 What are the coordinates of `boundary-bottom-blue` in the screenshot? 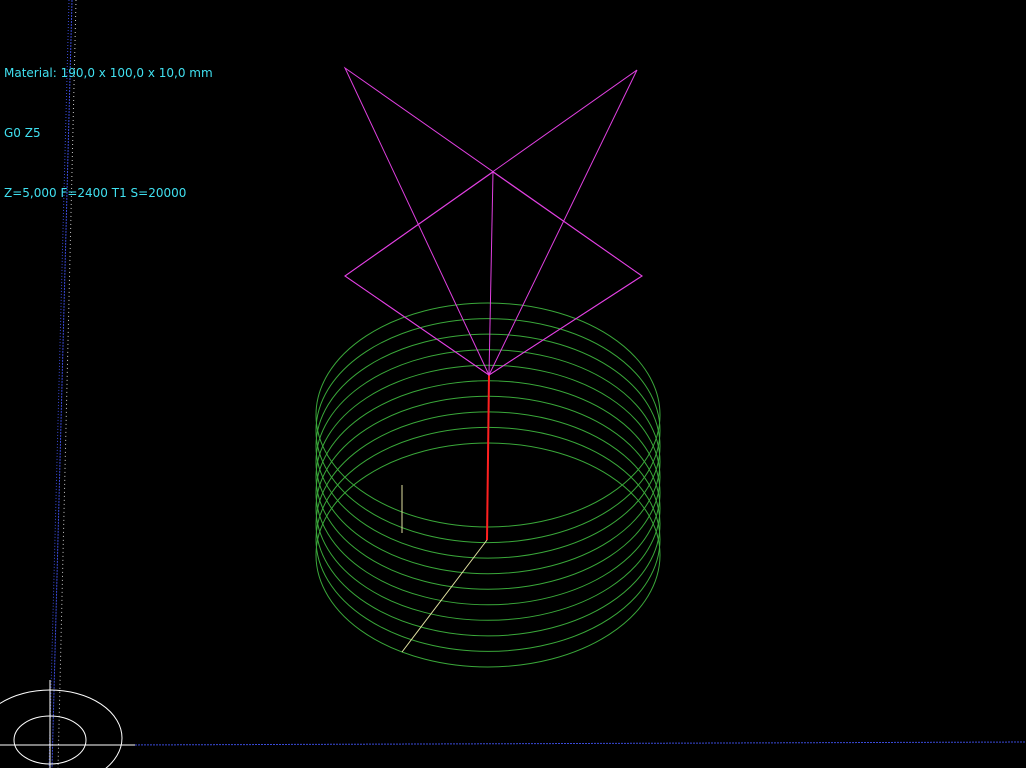 It's located at (572, 743).